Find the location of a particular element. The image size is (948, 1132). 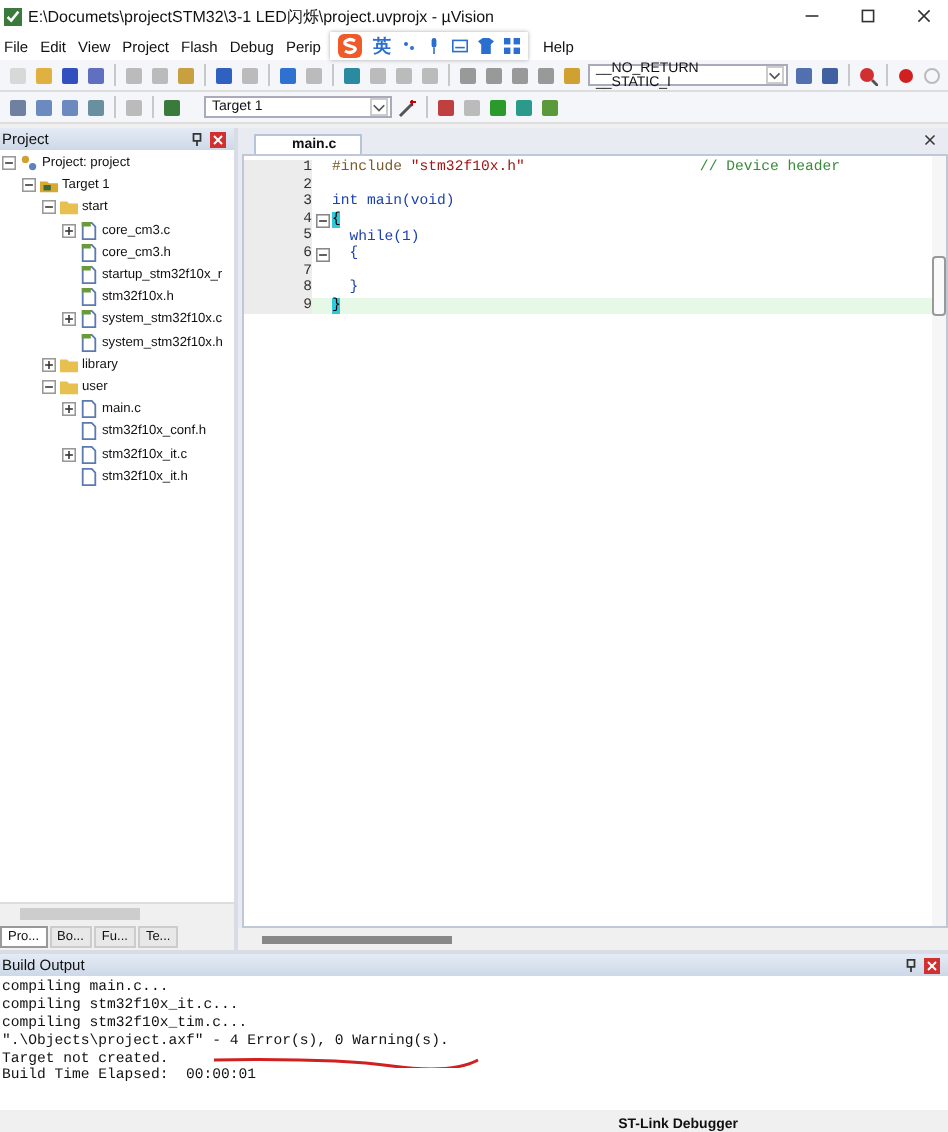

punctuation-icon is located at coordinates (408, 46).